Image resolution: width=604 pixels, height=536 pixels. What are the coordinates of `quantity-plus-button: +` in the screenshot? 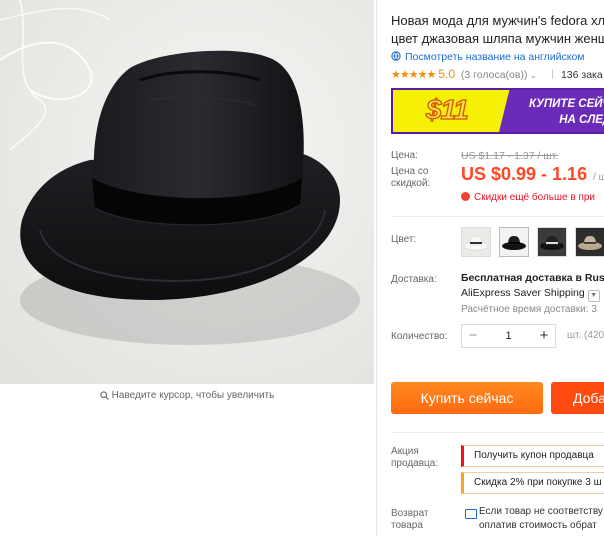 It's located at (544, 336).